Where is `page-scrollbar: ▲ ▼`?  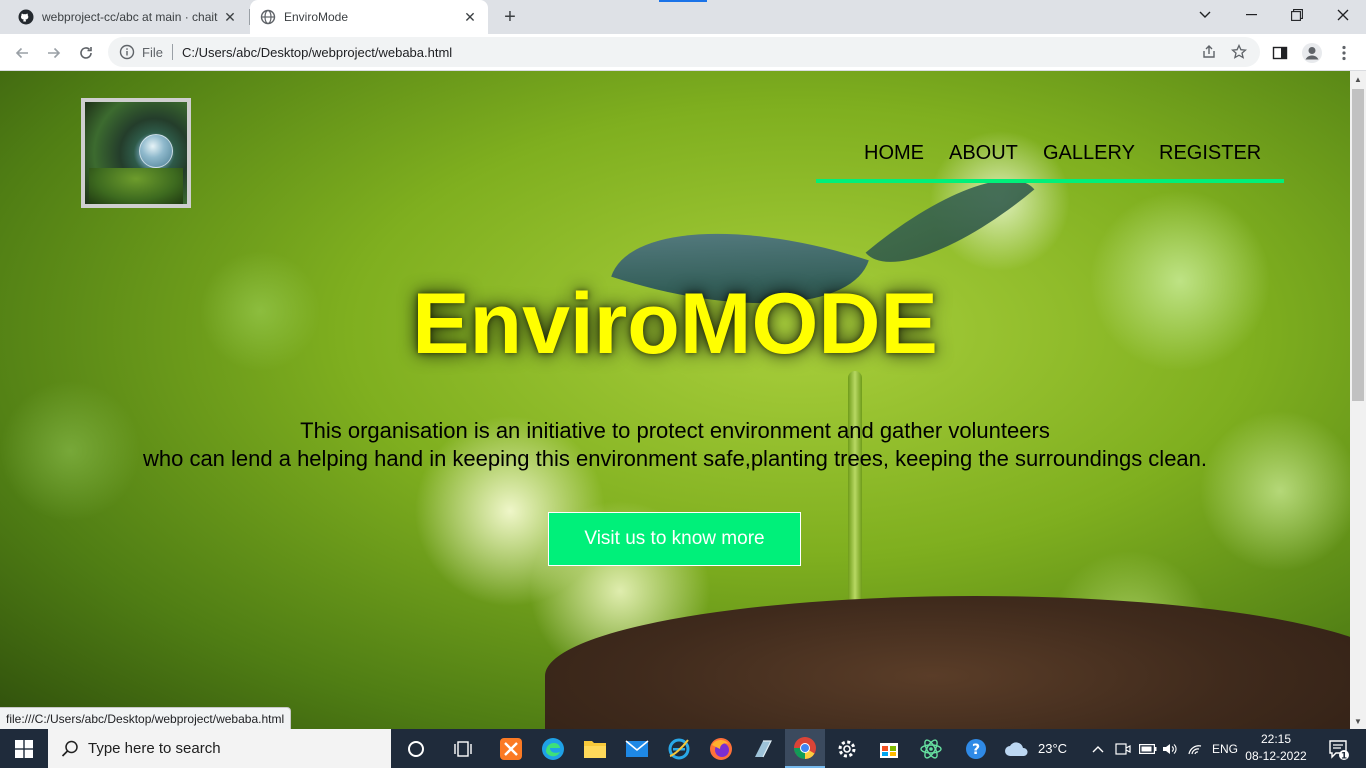
page-scrollbar: ▲ ▼ is located at coordinates (1358, 400).